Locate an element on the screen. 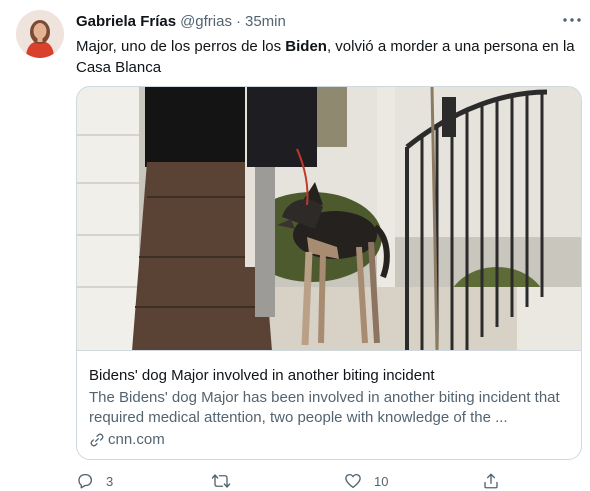  card-domain-text: cnn.com is located at coordinates (136, 439).